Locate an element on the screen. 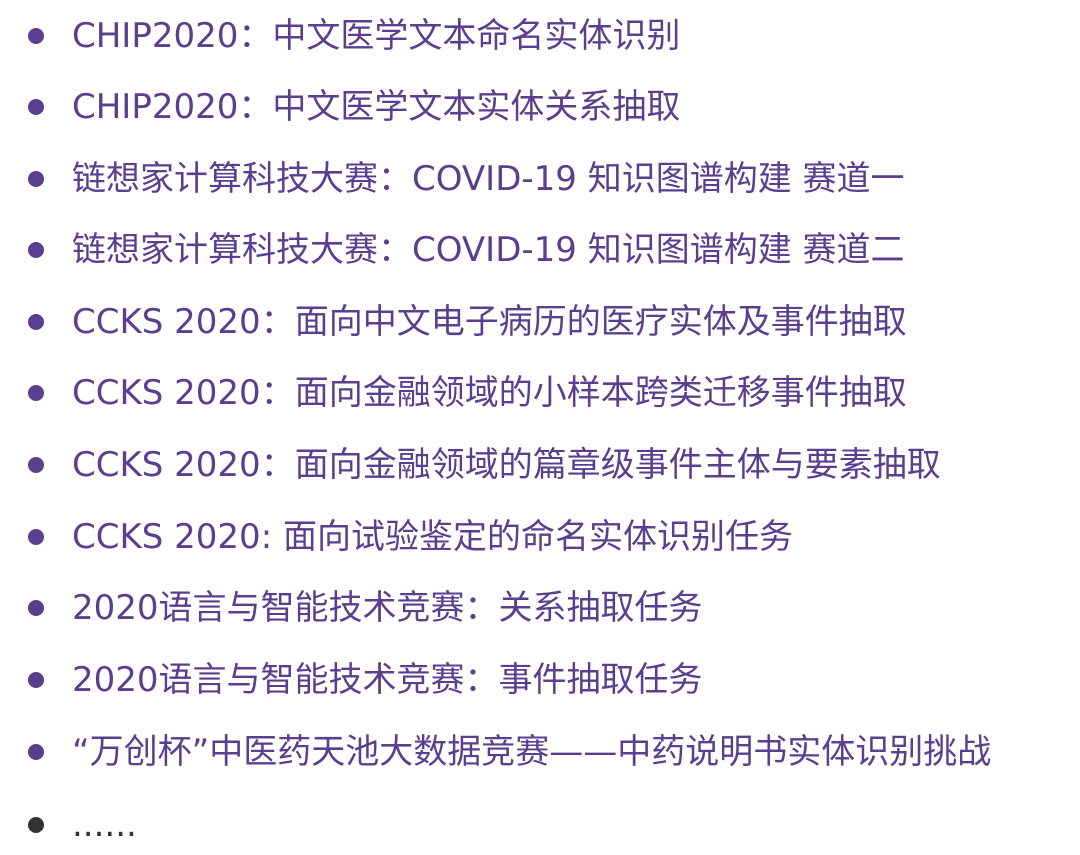 The width and height of the screenshot is (1080, 855). list-item: CCKS 2020：面向中文电子病历的医疗实体及事件抽取 is located at coordinates (540, 322).